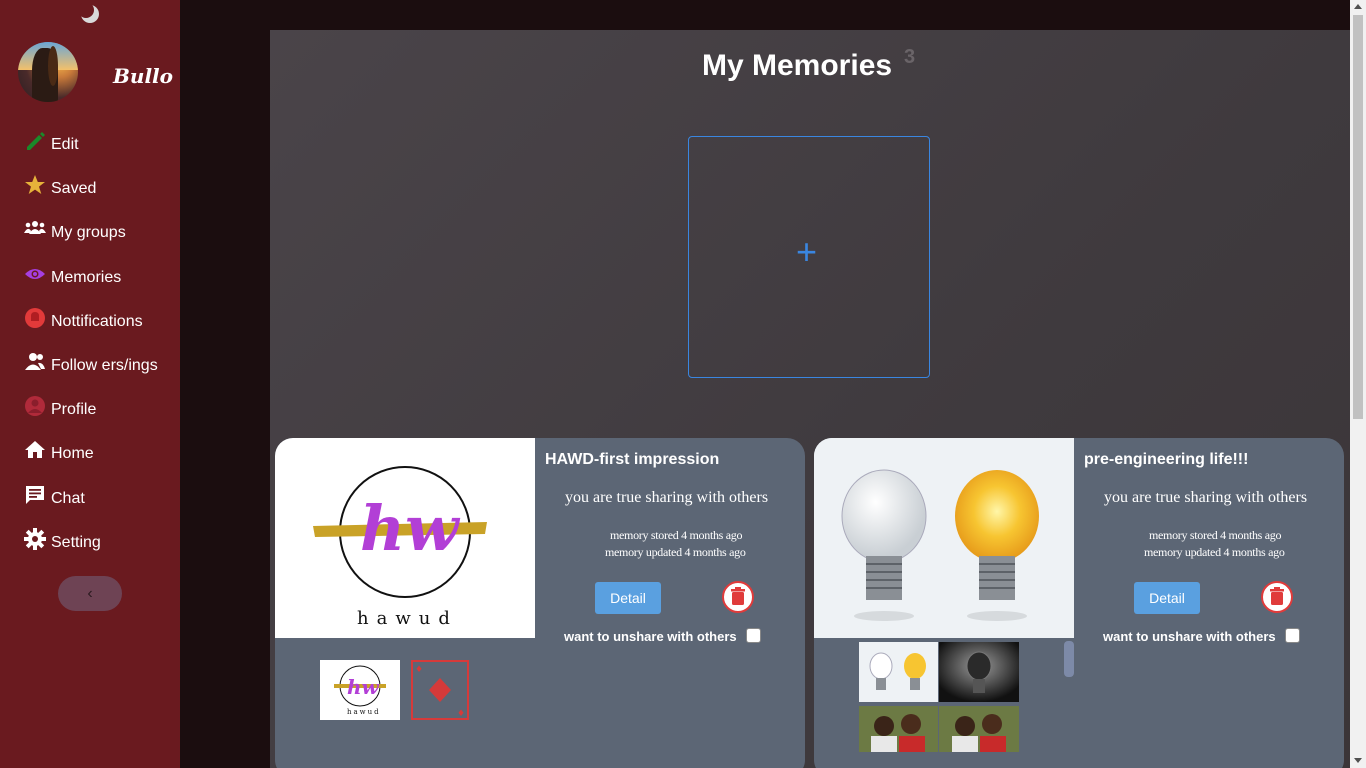  I want to click on scroll-up-arrow-icon, so click(1358, 6).